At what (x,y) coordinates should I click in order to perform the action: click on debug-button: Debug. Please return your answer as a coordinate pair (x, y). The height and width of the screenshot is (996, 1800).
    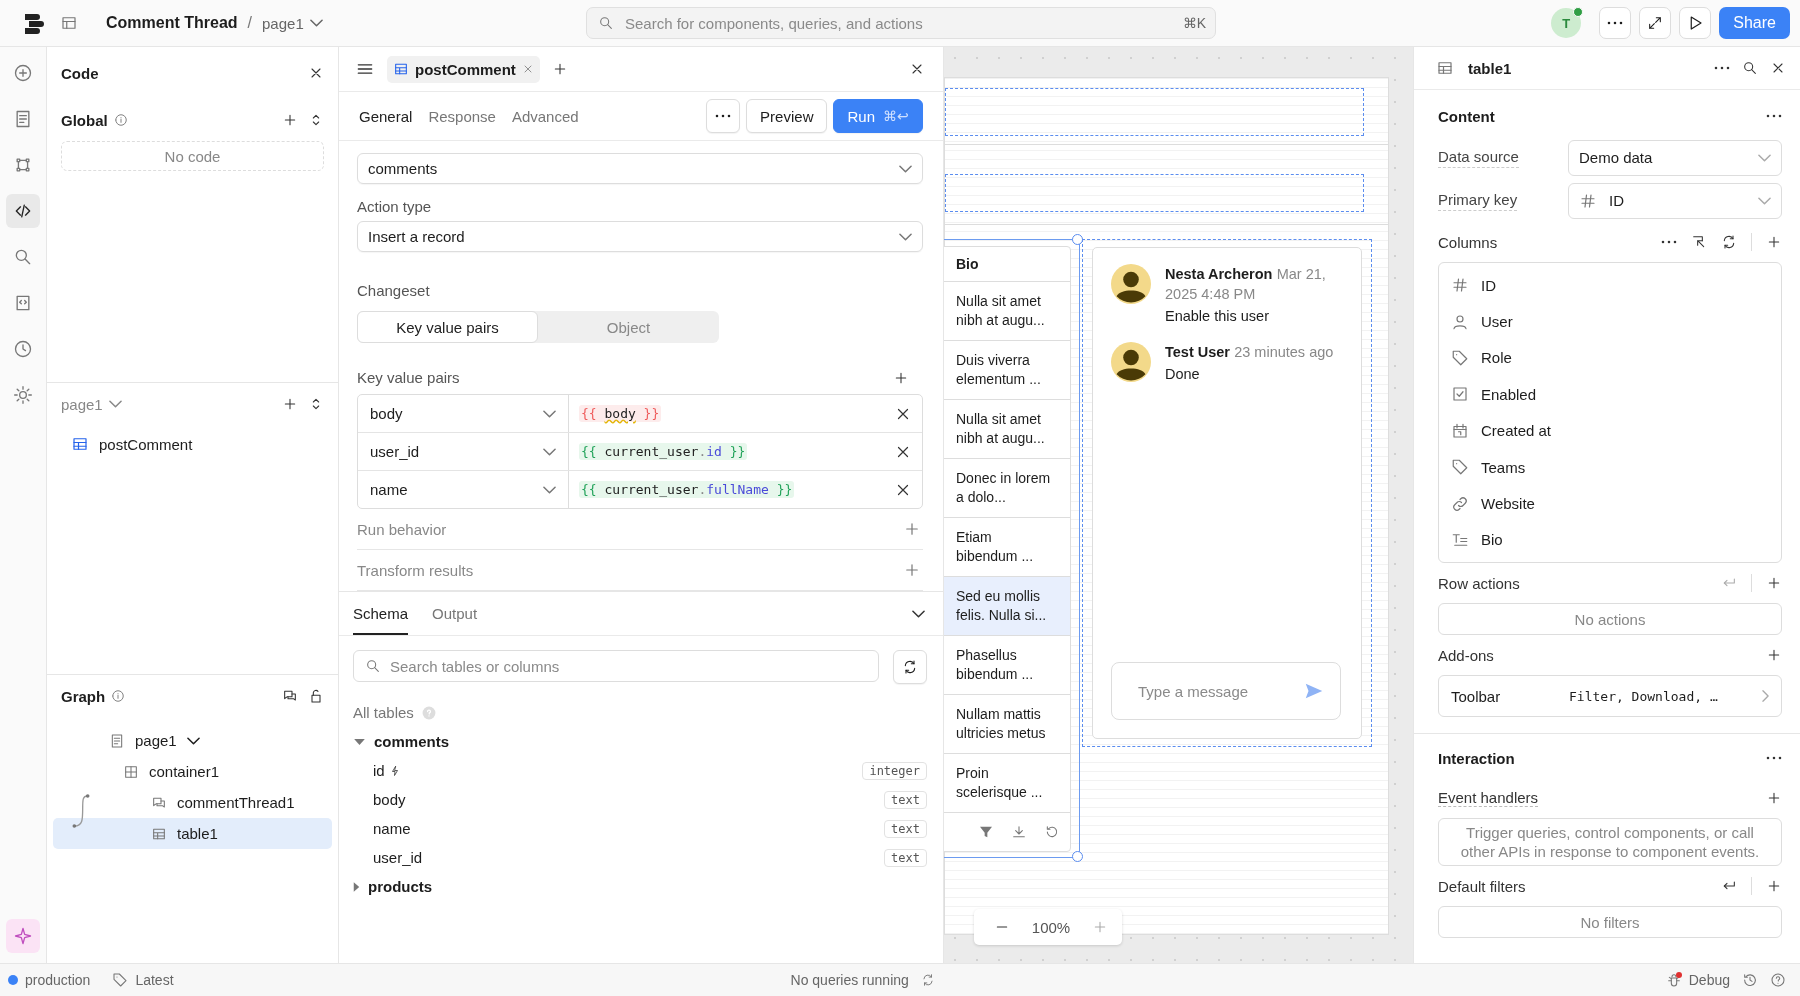
    Looking at the image, I should click on (1697, 980).